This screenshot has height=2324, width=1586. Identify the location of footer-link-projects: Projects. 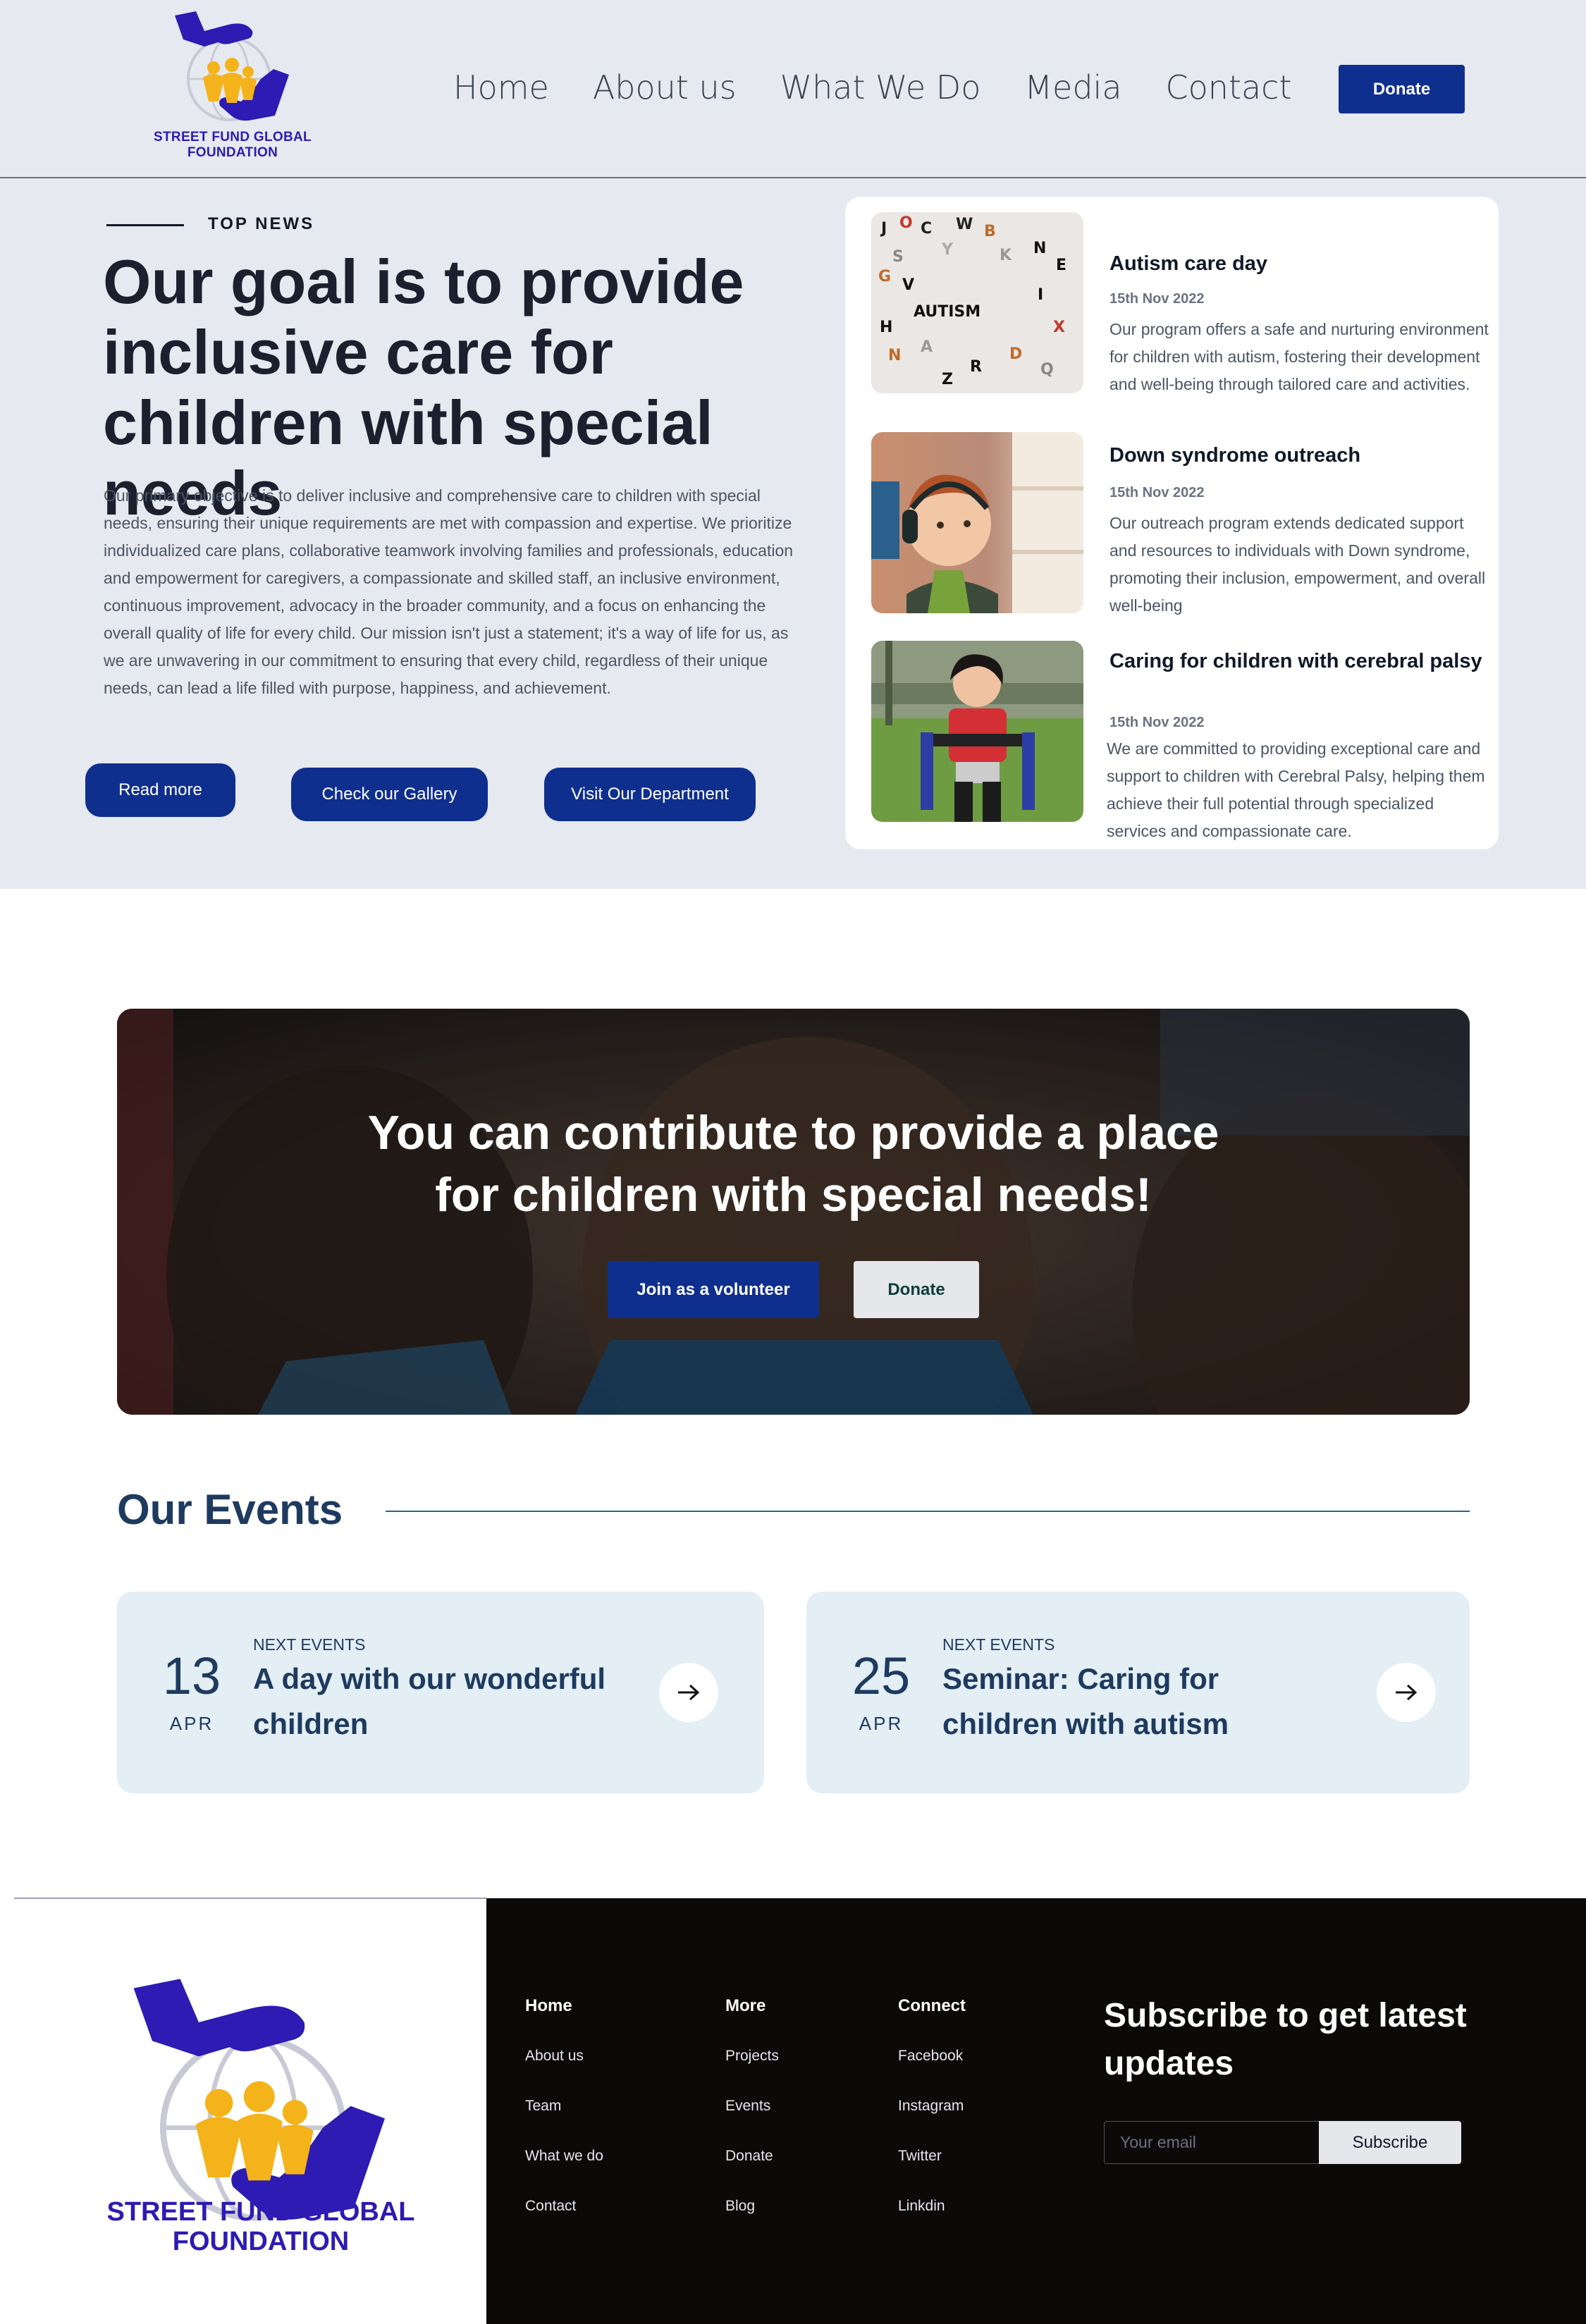
(752, 2056).